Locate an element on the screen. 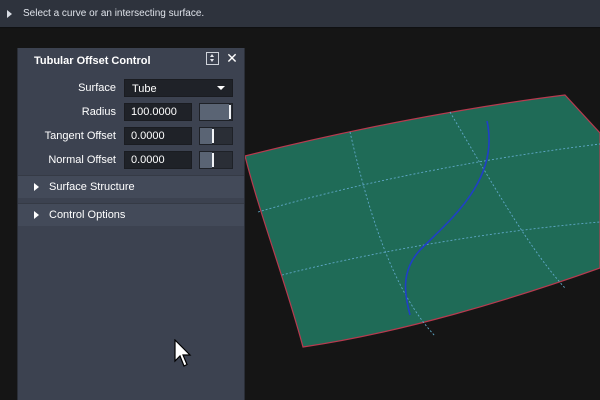 This screenshot has height=400, width=600. section-label: Surface Structure is located at coordinates (92, 187).